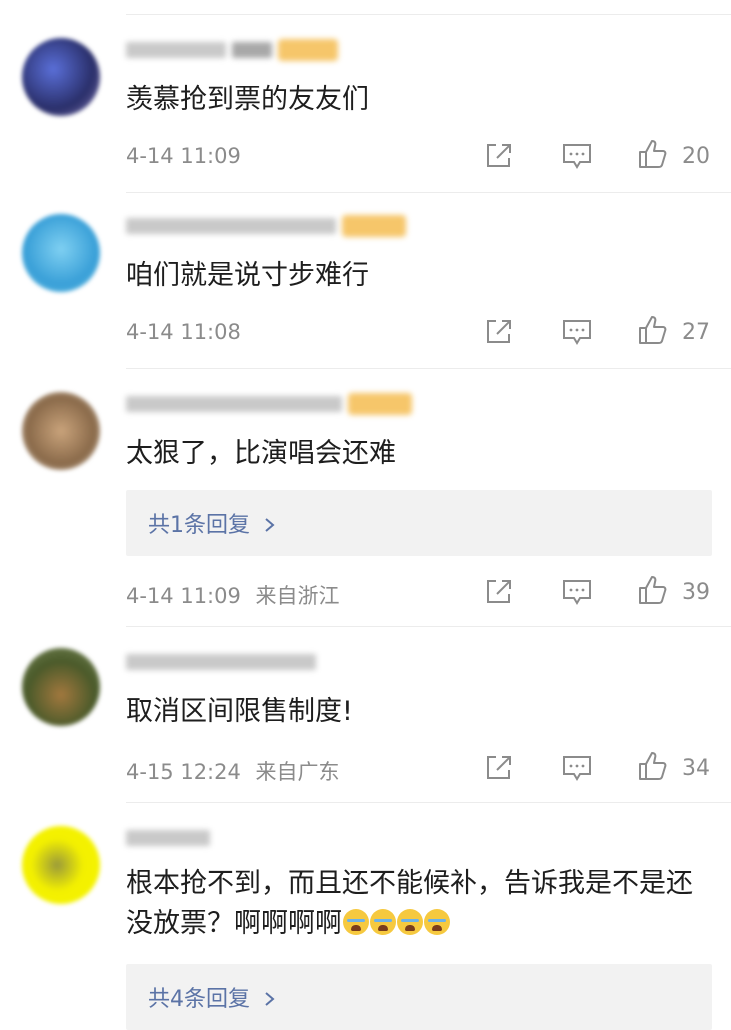 The width and height of the screenshot is (731, 1030). I want to click on view-replies-link: 共1条回复, so click(212, 523).